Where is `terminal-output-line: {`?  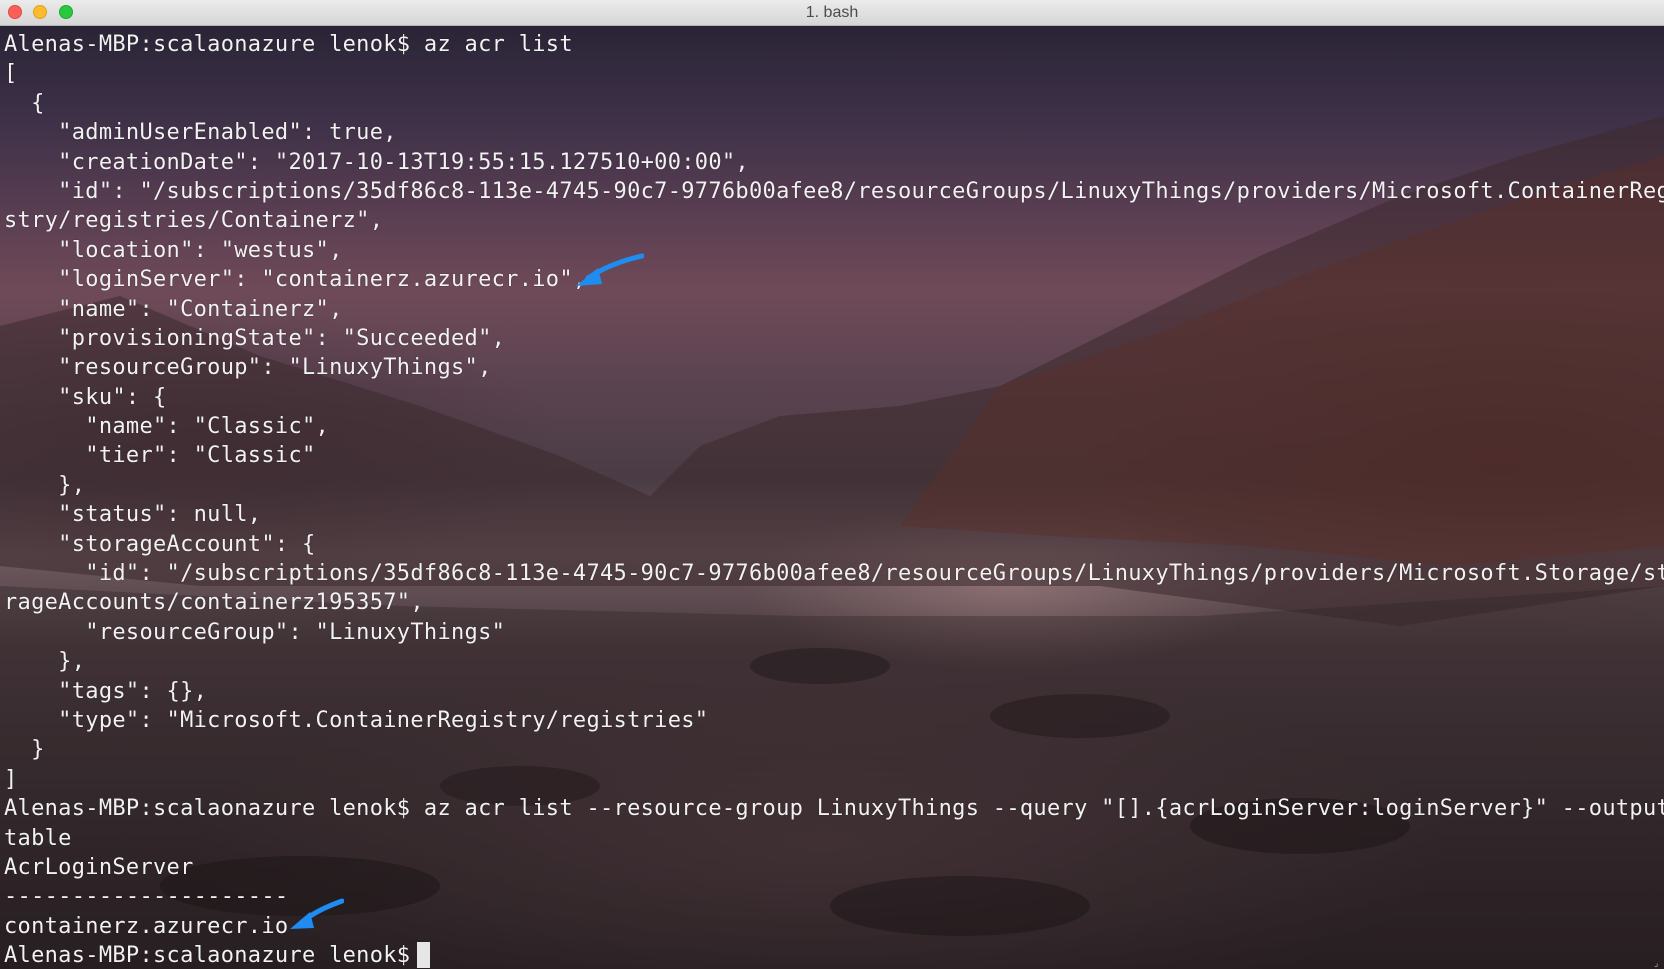 terminal-output-line: { is located at coordinates (24, 103).